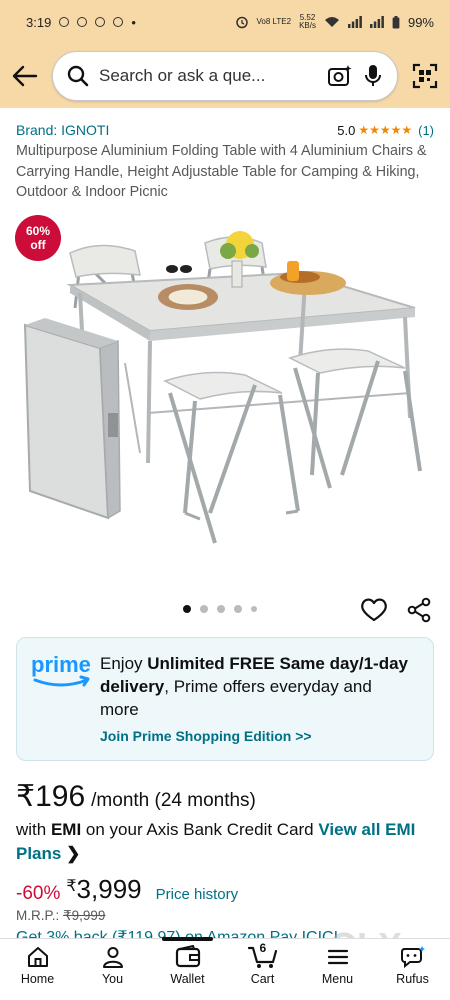 This screenshot has height=1000, width=450. What do you see at coordinates (38, 230) in the screenshot?
I see `discount-badge-value: 60%` at bounding box center [38, 230].